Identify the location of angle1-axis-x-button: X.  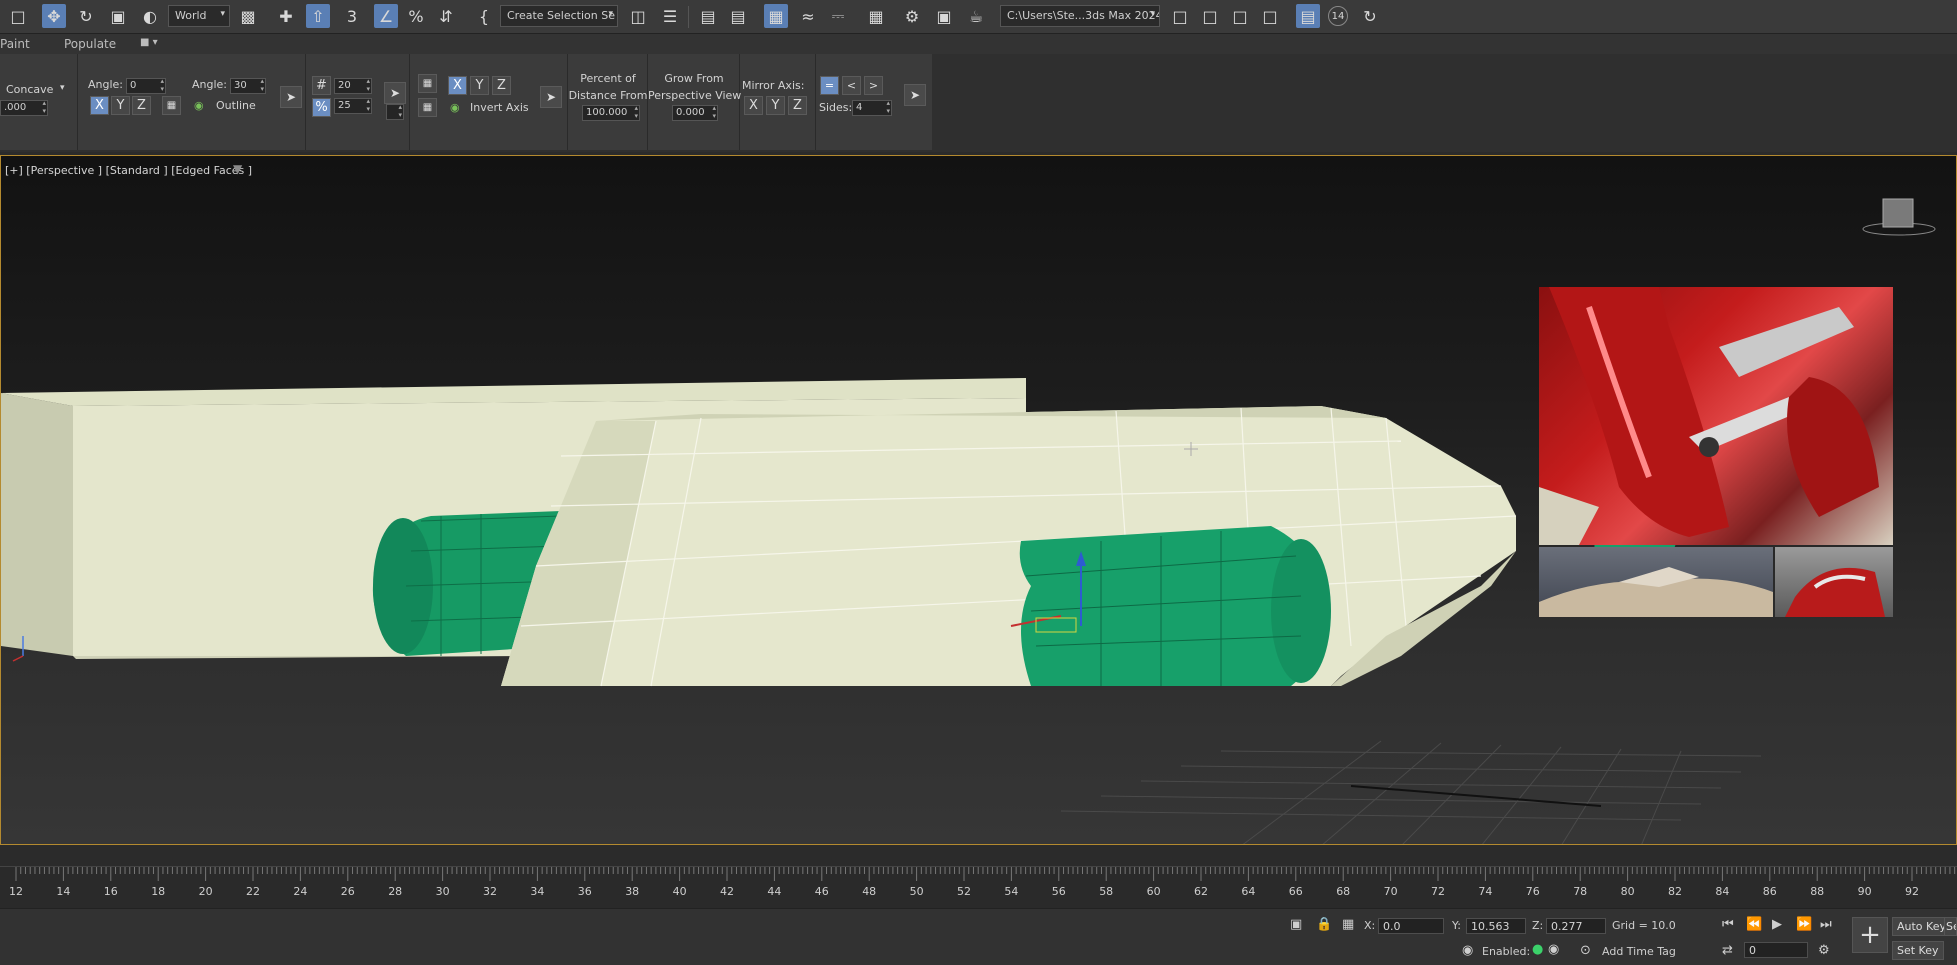
(99, 105).